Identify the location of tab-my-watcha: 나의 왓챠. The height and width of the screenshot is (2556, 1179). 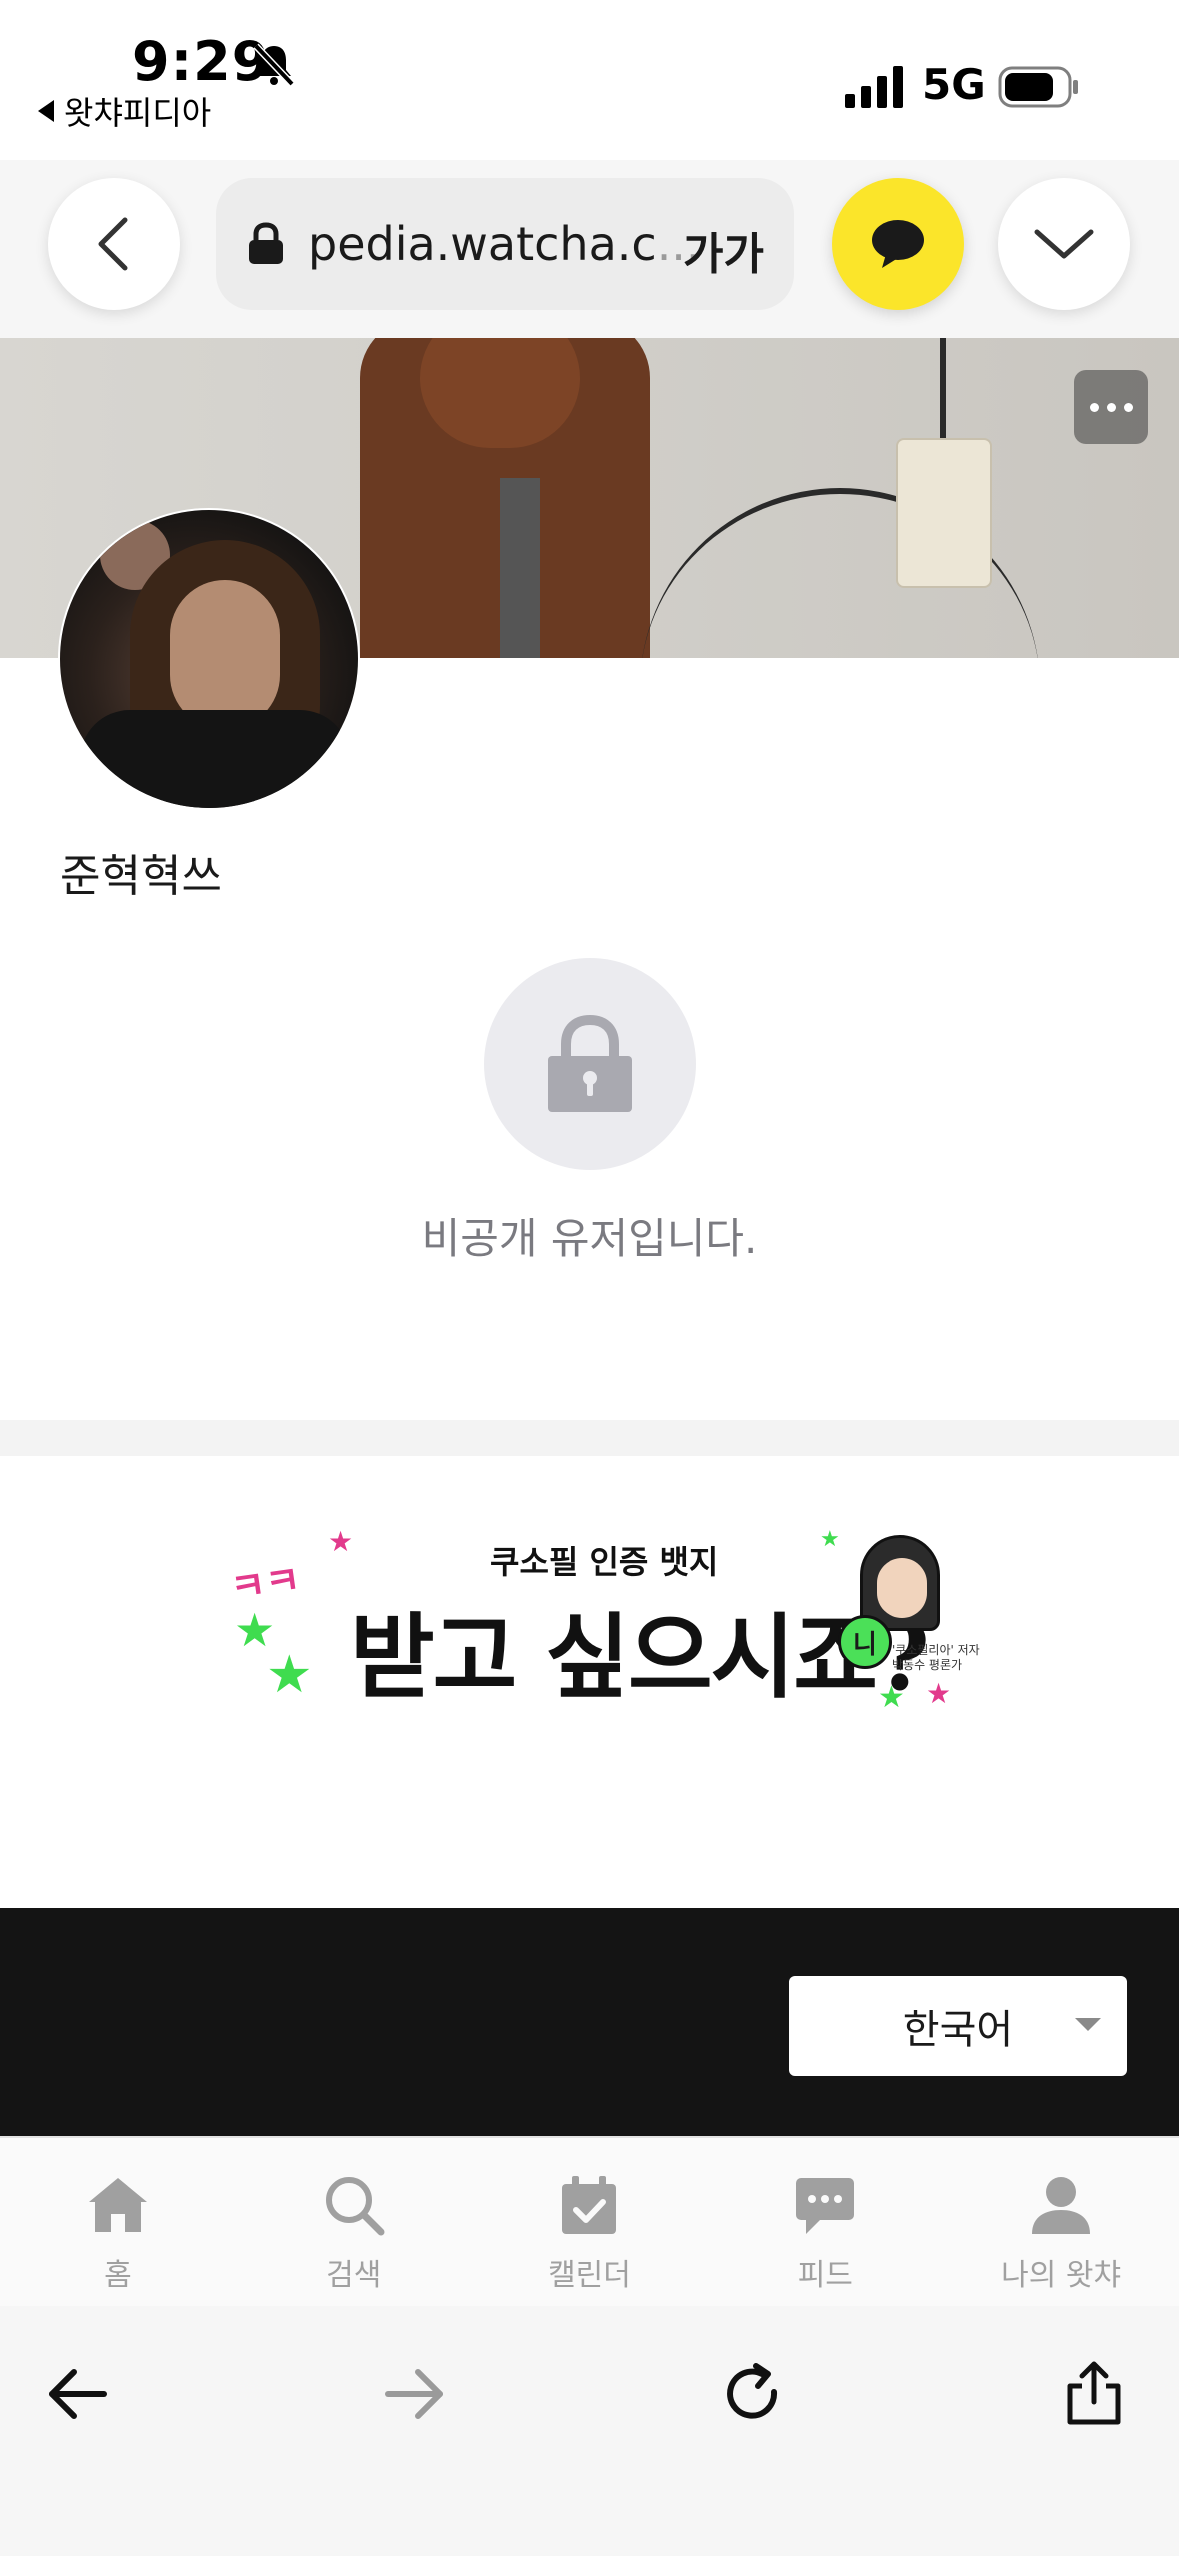
(1061, 2223).